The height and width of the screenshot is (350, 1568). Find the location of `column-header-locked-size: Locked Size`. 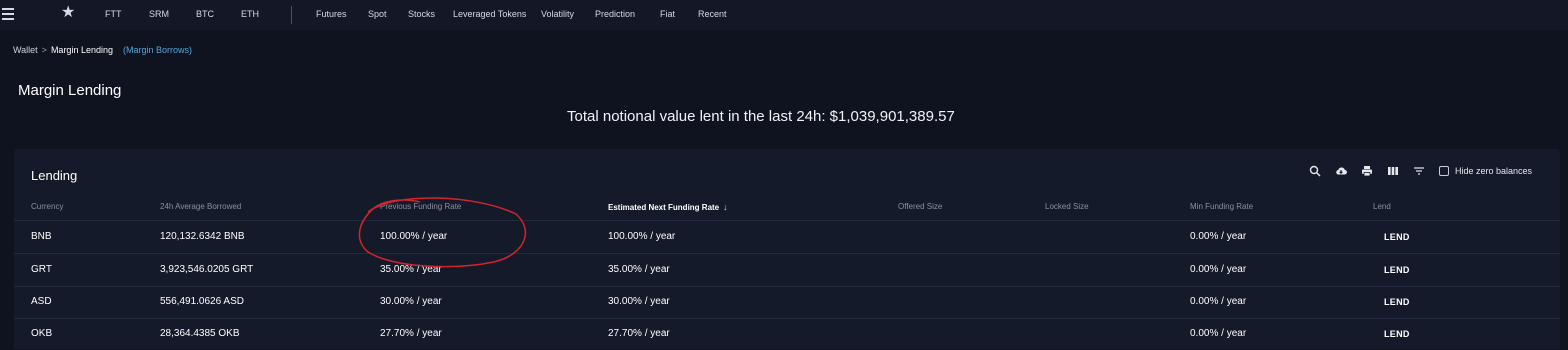

column-header-locked-size: Locked Size is located at coordinates (1067, 206).